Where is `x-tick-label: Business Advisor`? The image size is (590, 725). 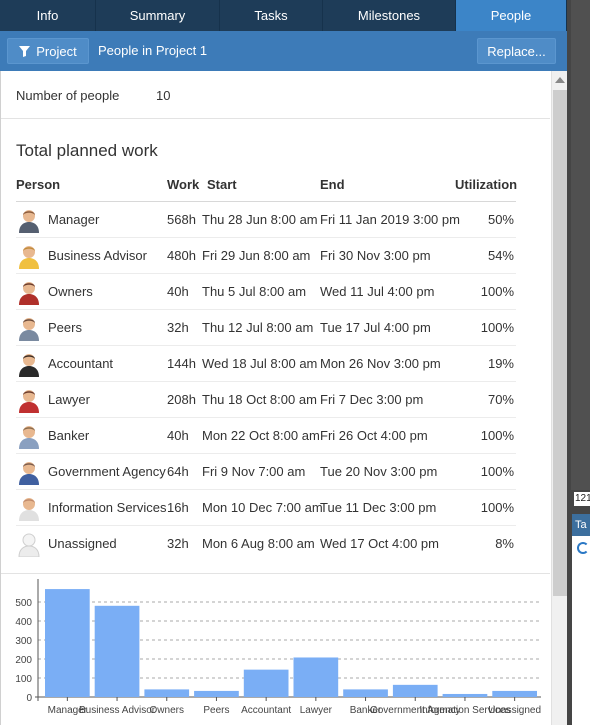
x-tick-label: Business Advisor is located at coordinates (117, 710).